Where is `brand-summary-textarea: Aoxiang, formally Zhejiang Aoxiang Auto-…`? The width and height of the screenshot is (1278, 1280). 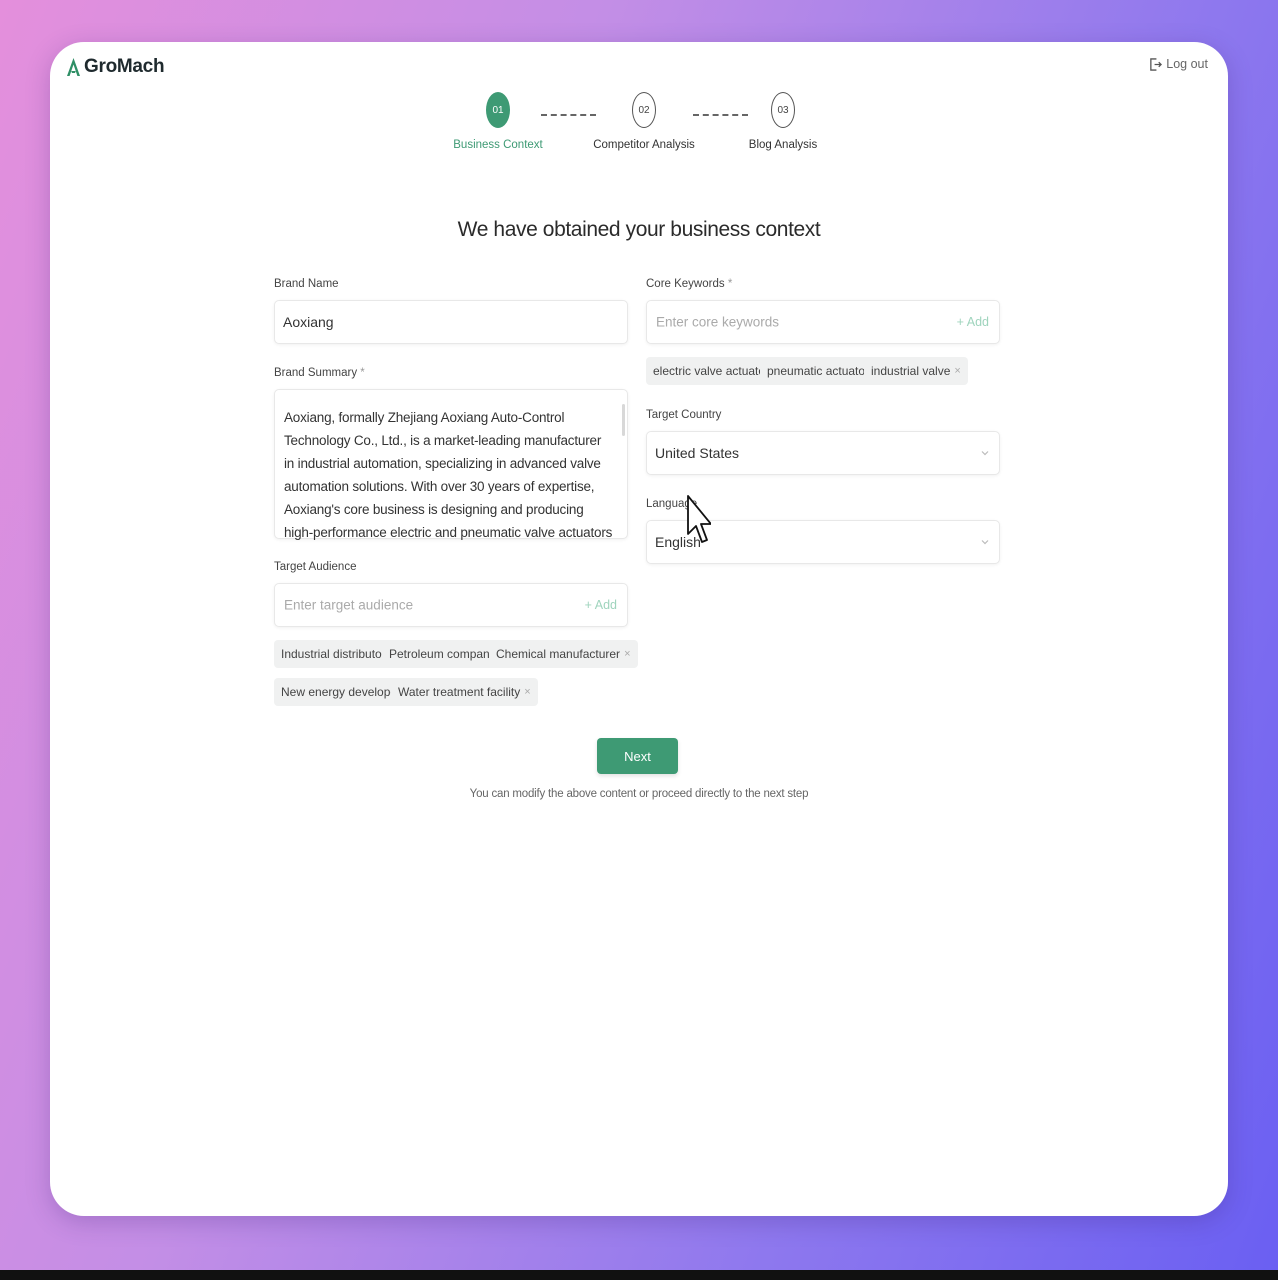
brand-summary-textarea: Aoxiang, formally Zhejiang Aoxiang Auto-… is located at coordinates (451, 464).